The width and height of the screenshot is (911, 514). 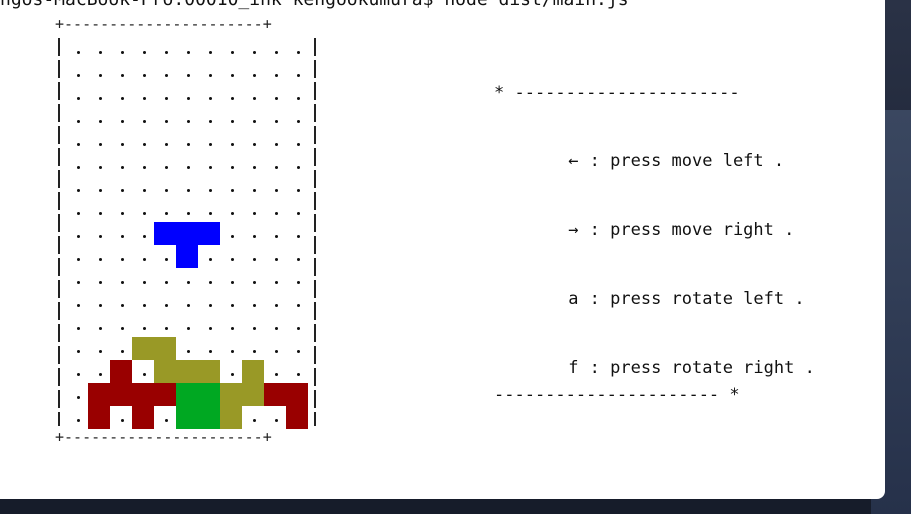 What do you see at coordinates (163, 24) in the screenshot?
I see `board-frame-top: +----------------------+` at bounding box center [163, 24].